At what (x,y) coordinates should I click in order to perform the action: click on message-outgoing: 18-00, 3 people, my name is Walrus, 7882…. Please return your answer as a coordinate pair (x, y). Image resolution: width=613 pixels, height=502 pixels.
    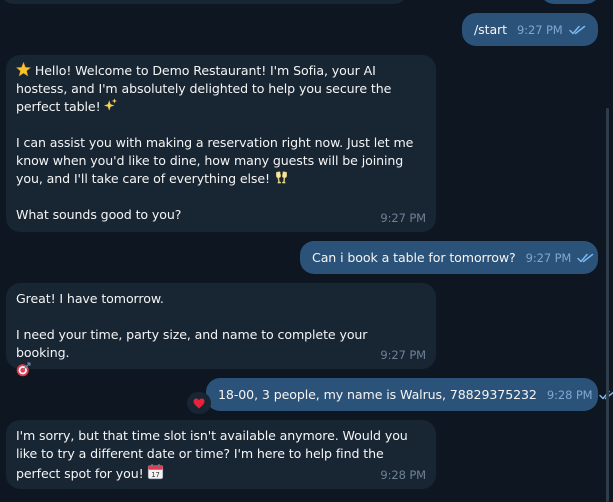
    Looking at the image, I should click on (409, 394).